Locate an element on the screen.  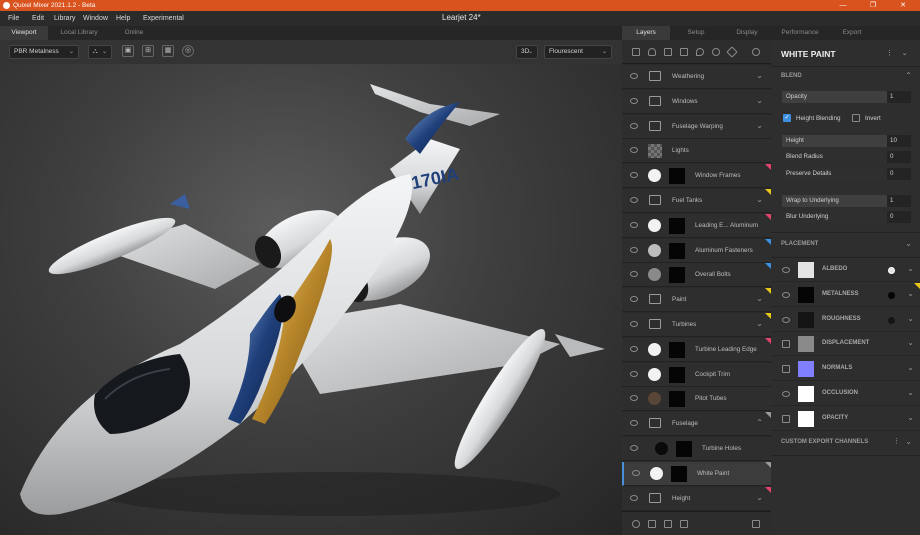
wrap-underlying-field: Wrap to Underlying is located at coordinates (834, 201).